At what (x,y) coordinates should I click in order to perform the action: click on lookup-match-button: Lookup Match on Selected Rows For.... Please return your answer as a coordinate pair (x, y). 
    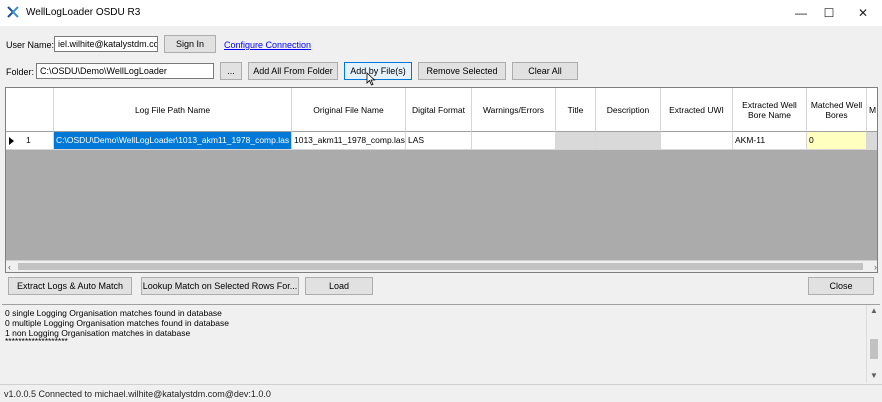
    Looking at the image, I should click on (220, 286).